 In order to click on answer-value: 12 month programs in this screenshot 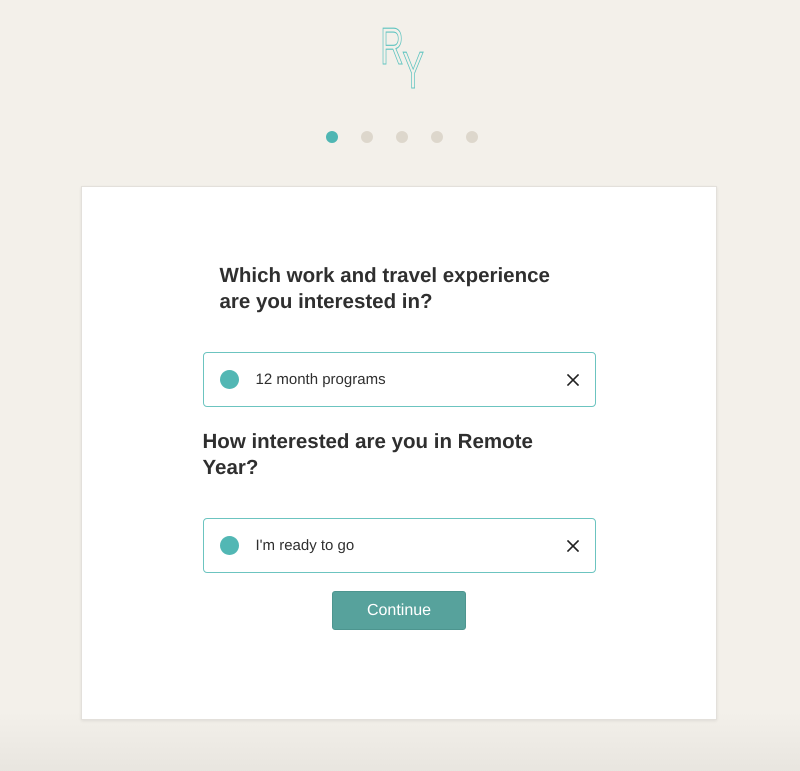, I will do `click(321, 379)`.